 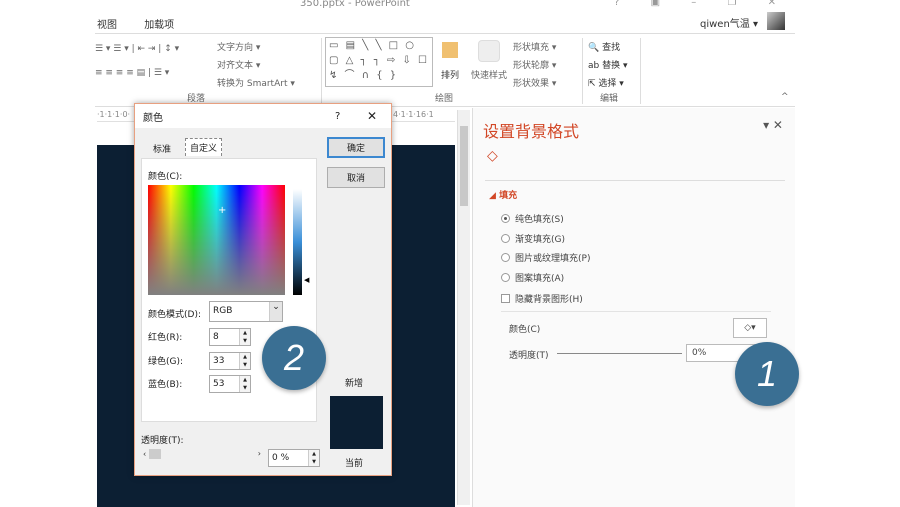 What do you see at coordinates (619, 353) in the screenshot?
I see `transparency-slider` at bounding box center [619, 353].